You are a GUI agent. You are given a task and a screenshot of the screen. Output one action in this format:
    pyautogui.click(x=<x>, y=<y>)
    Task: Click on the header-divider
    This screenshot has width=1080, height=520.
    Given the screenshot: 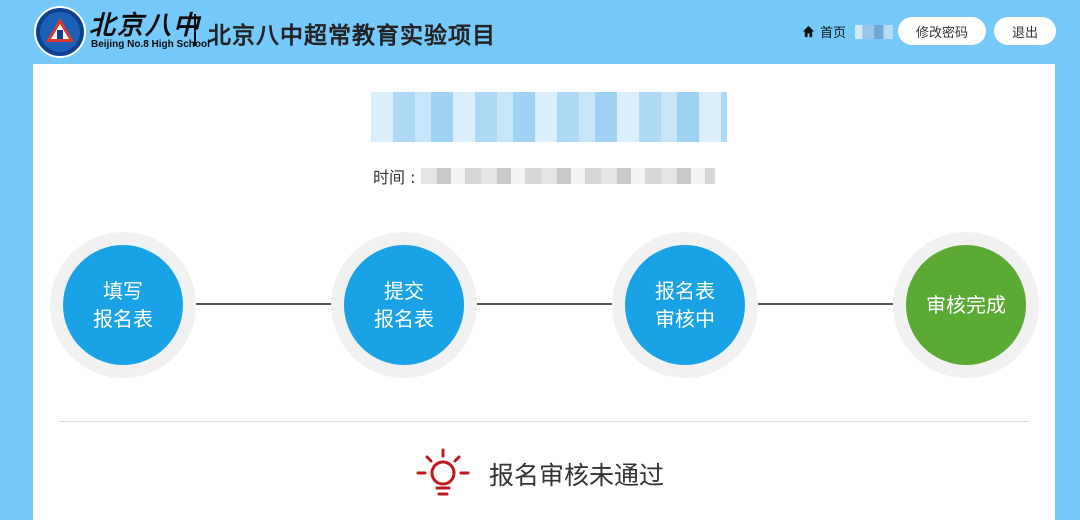 What is the action you would take?
    pyautogui.click(x=195, y=30)
    